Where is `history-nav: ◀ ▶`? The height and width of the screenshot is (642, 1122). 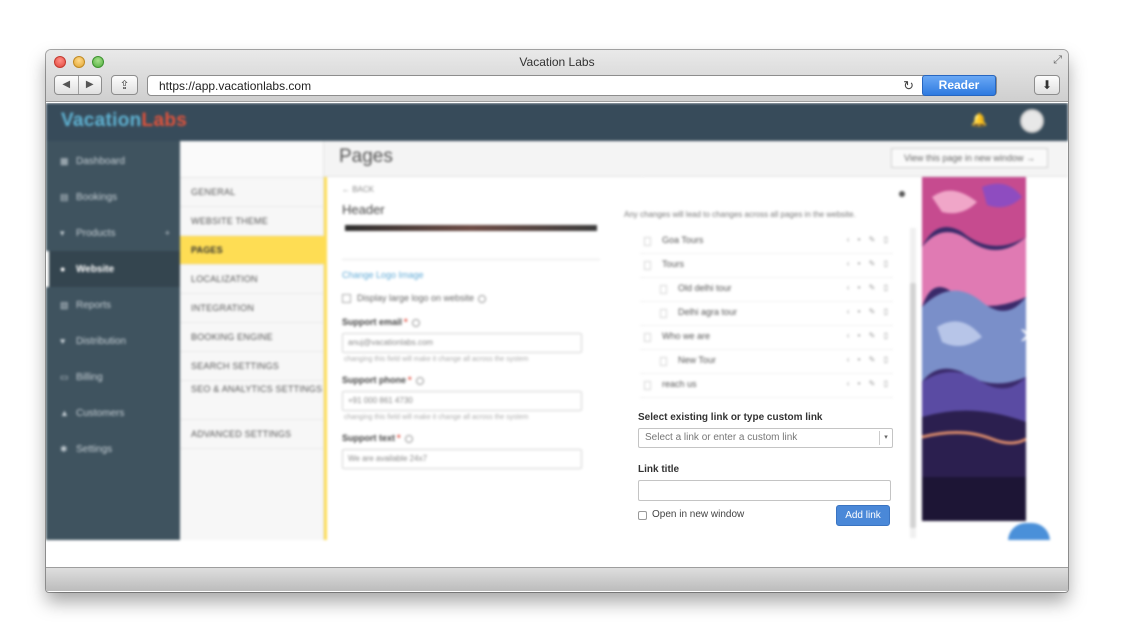 history-nav: ◀ ▶ is located at coordinates (78, 85).